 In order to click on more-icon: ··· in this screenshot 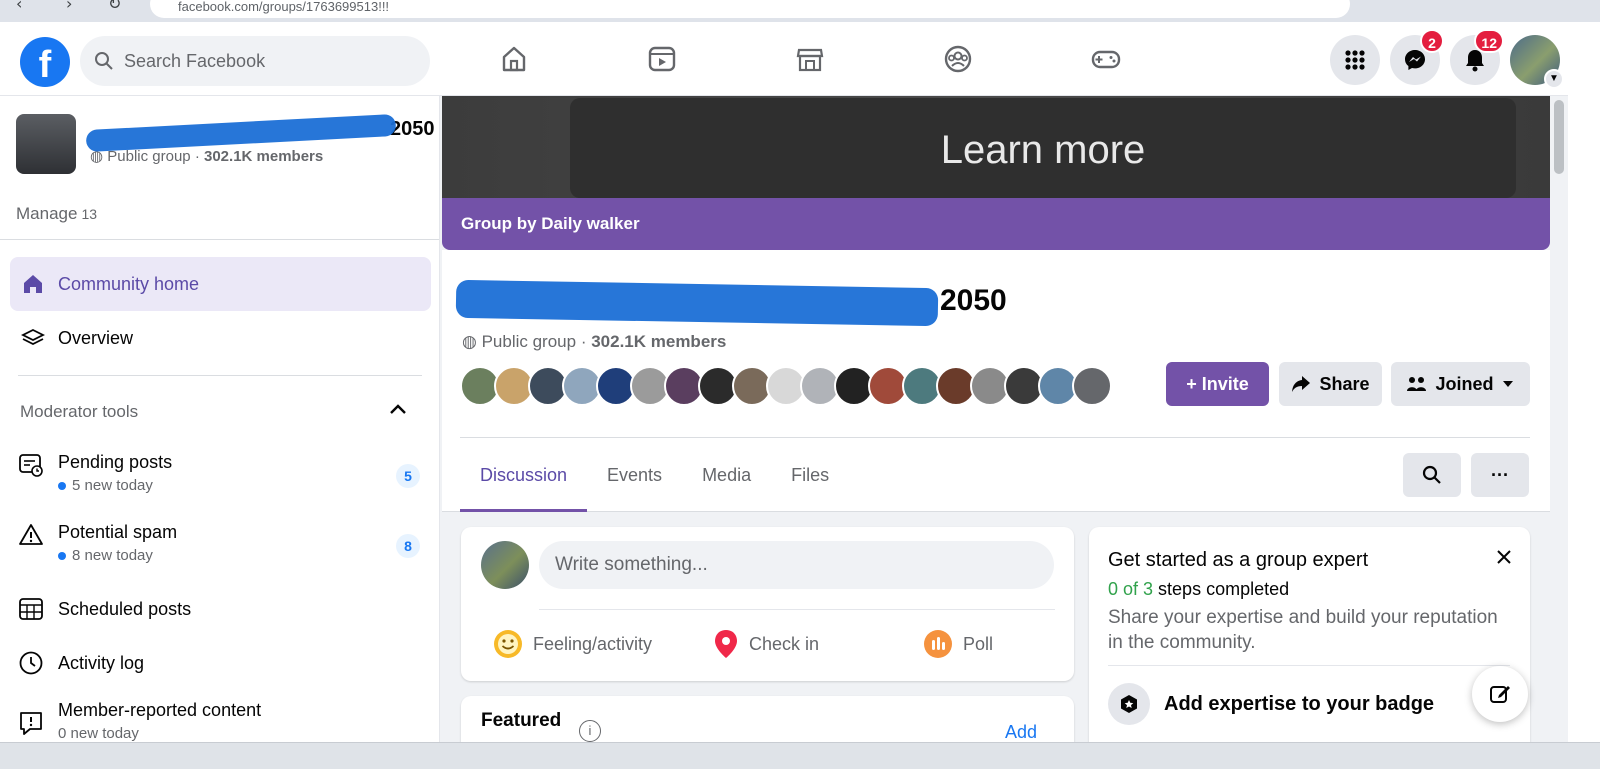, I will do `click(1500, 474)`.